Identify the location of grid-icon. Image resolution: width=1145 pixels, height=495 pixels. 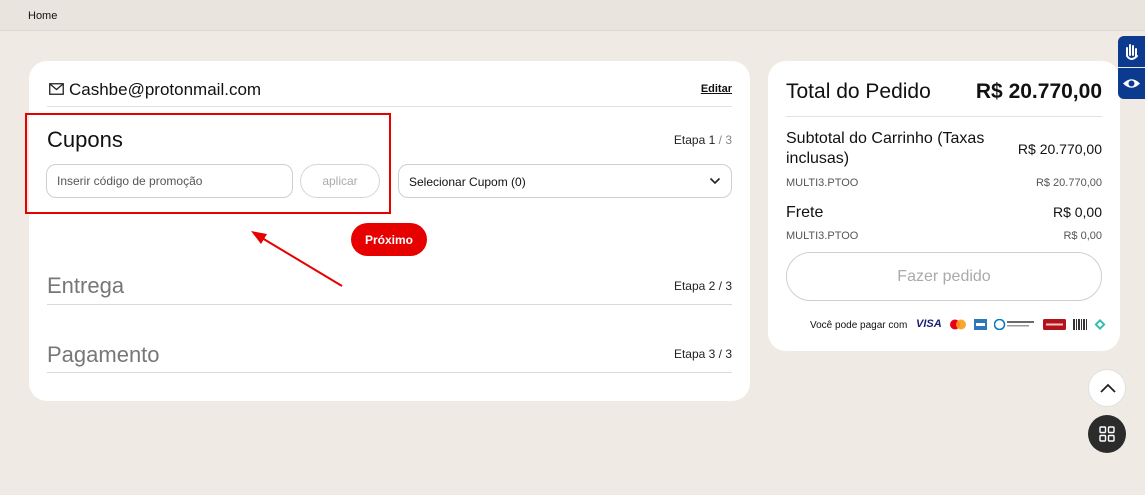
(1107, 434).